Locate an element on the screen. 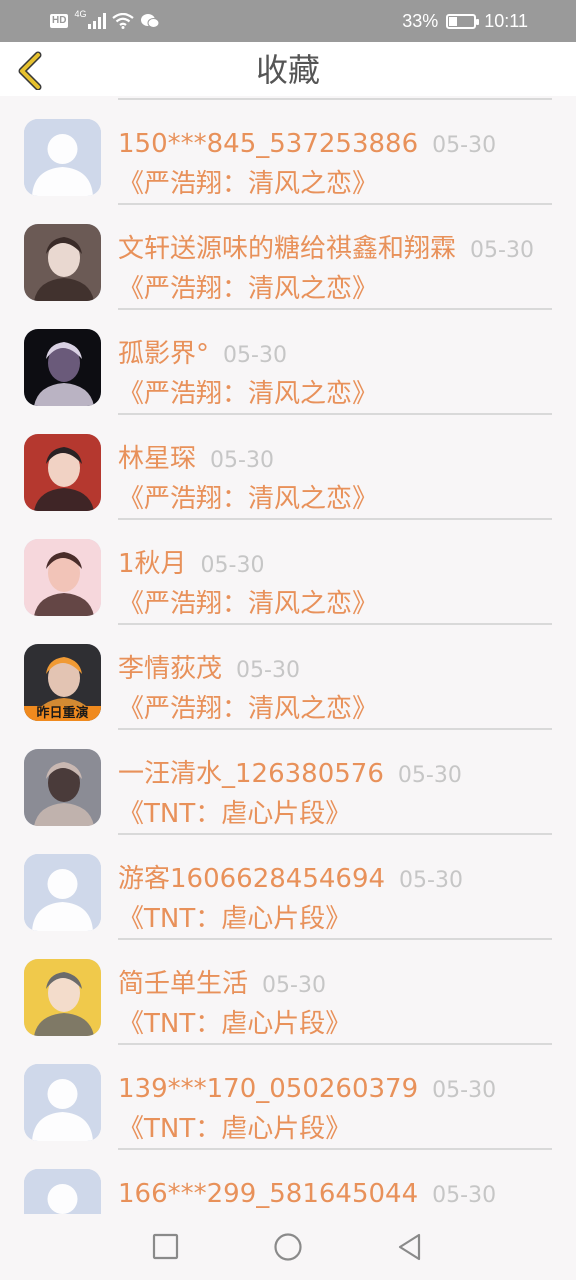 The height and width of the screenshot is (1280, 576). battery-percent: 33% is located at coordinates (420, 20).